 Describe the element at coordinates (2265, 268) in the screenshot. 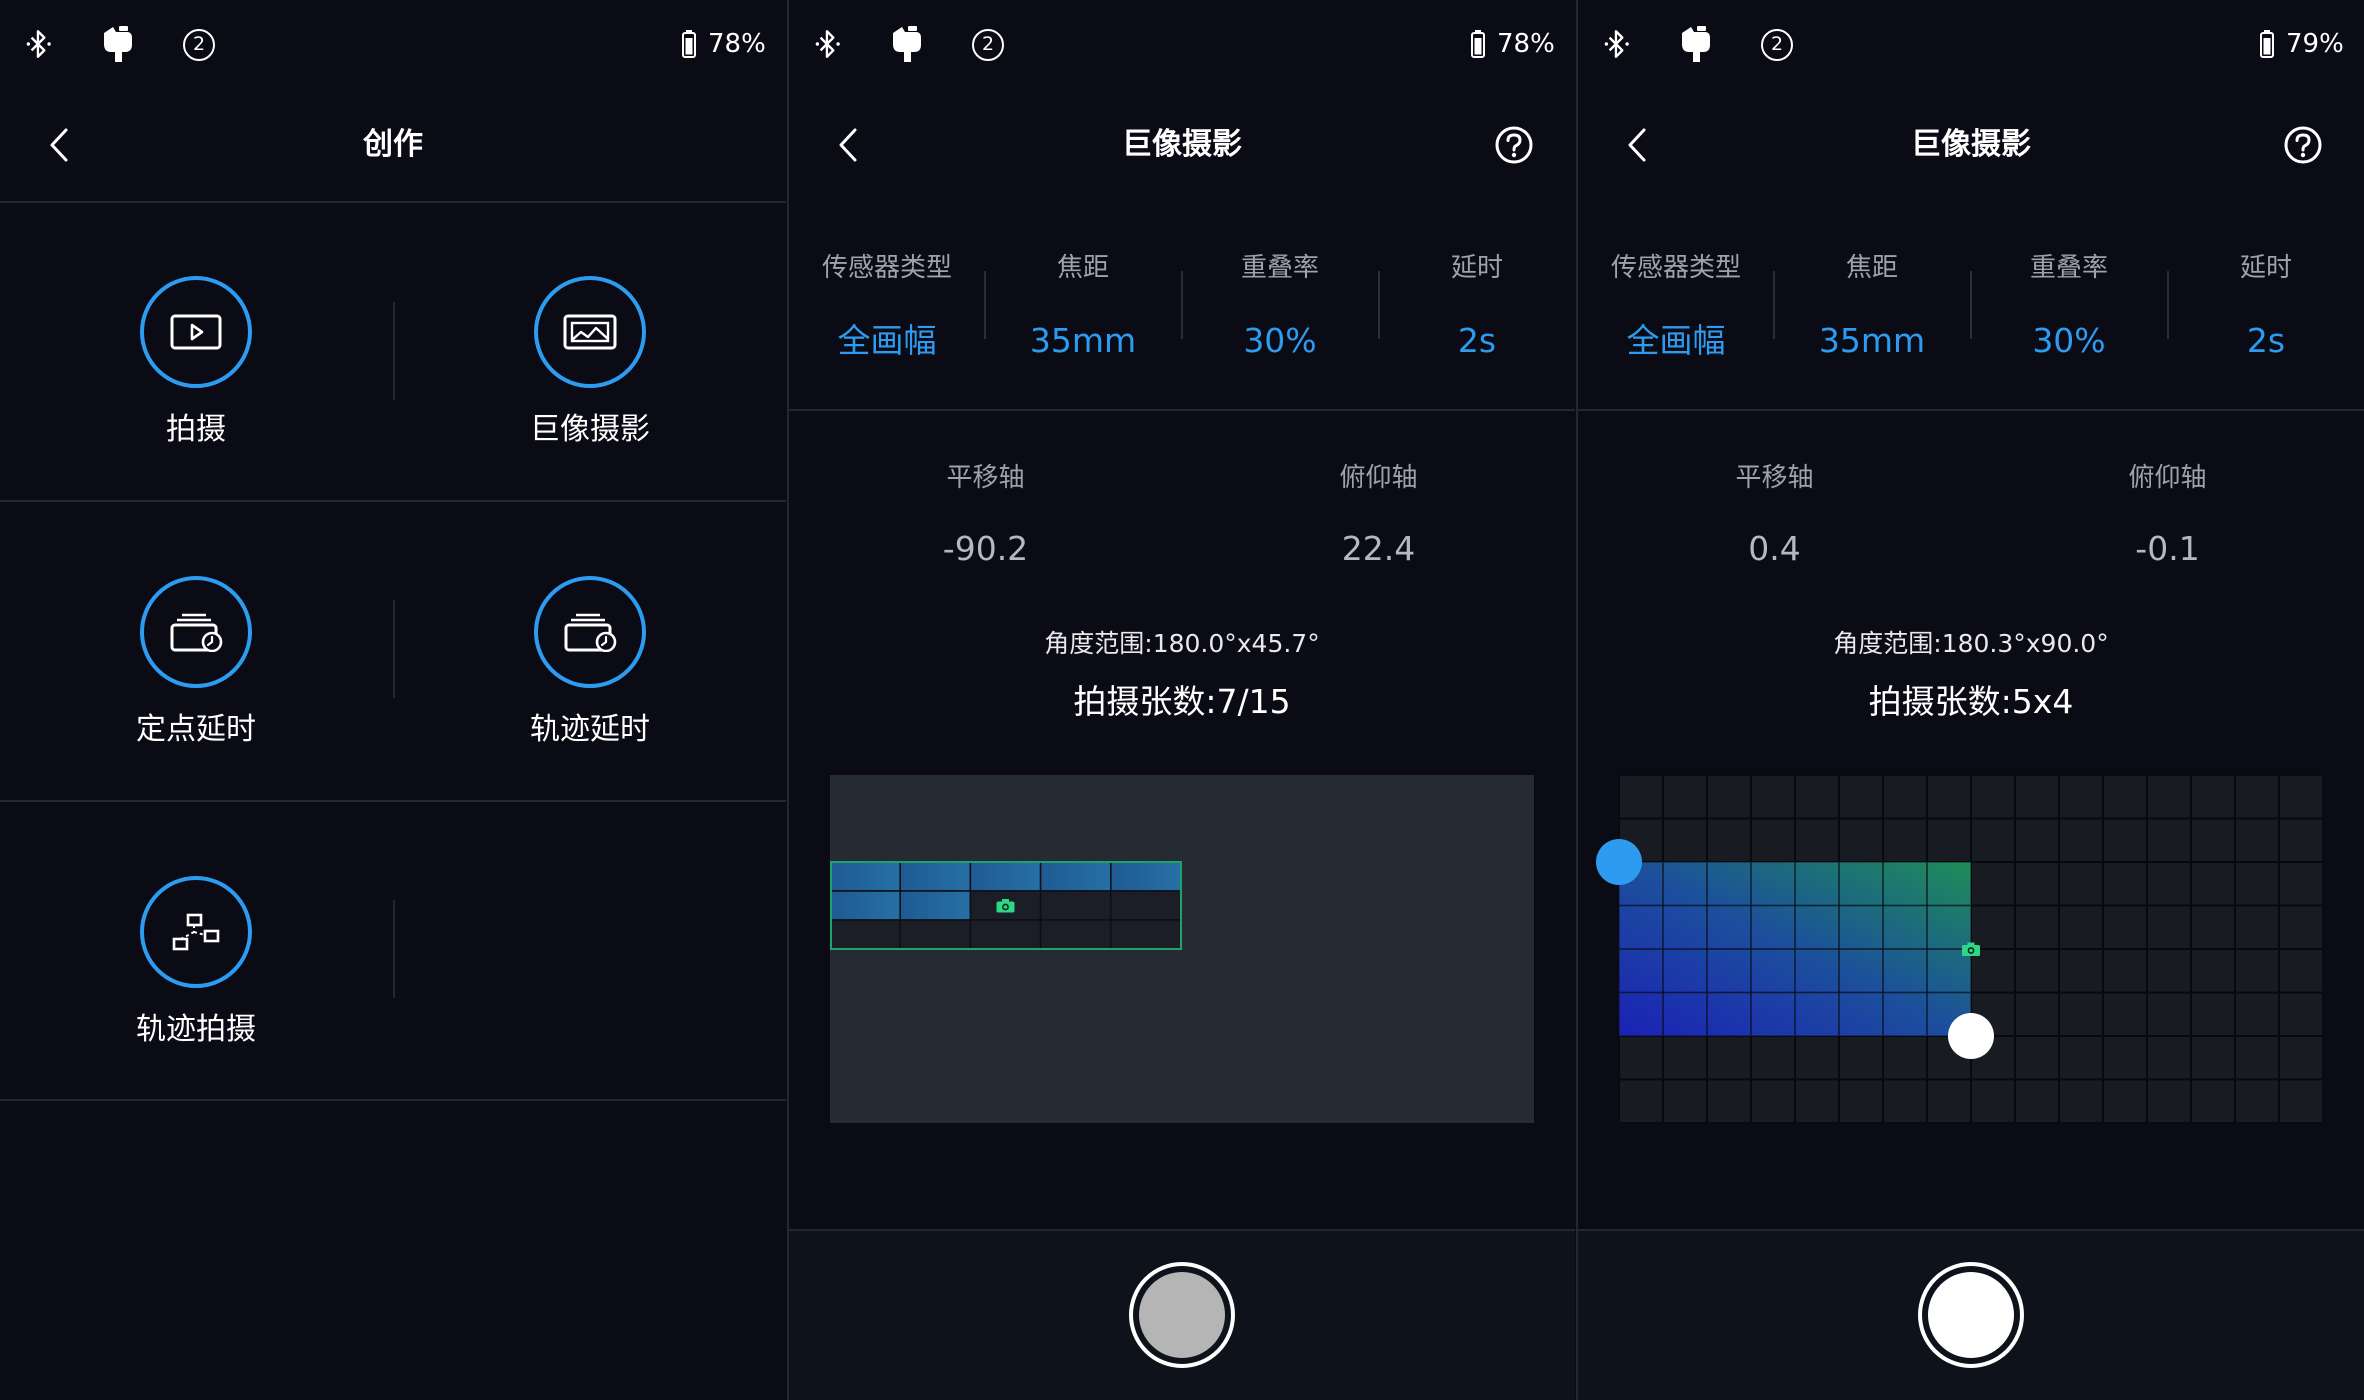

I see `param-label: 延时` at that location.